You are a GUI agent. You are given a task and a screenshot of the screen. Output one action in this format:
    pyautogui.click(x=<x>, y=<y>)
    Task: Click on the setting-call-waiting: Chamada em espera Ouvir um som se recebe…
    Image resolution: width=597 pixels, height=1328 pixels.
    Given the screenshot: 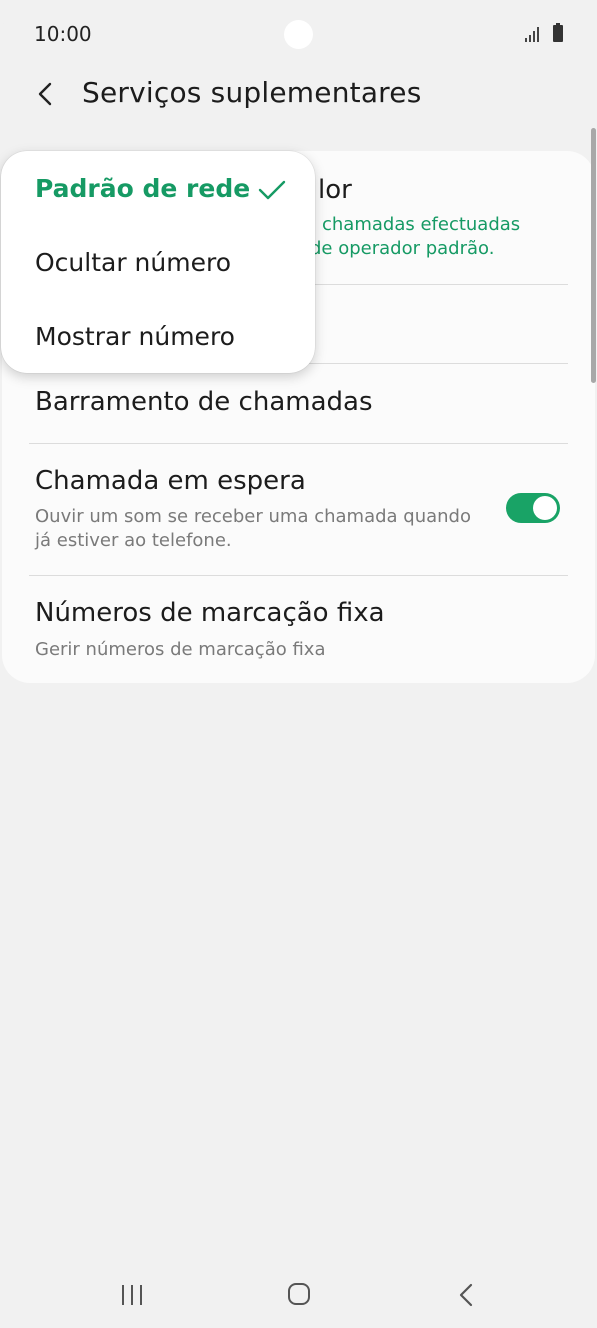 What is the action you would take?
    pyautogui.click(x=298, y=509)
    